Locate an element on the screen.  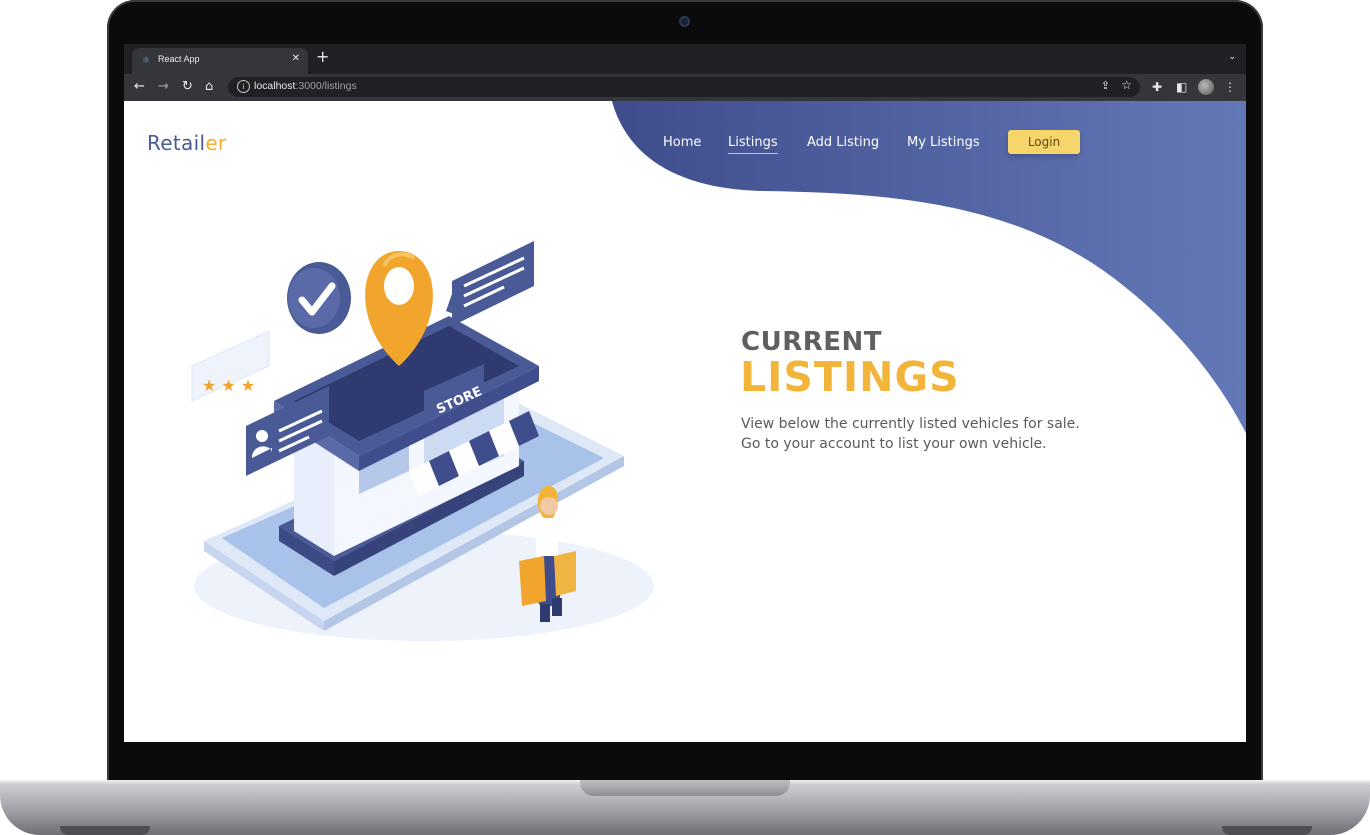
laptop-foot-right is located at coordinates (1267, 830).